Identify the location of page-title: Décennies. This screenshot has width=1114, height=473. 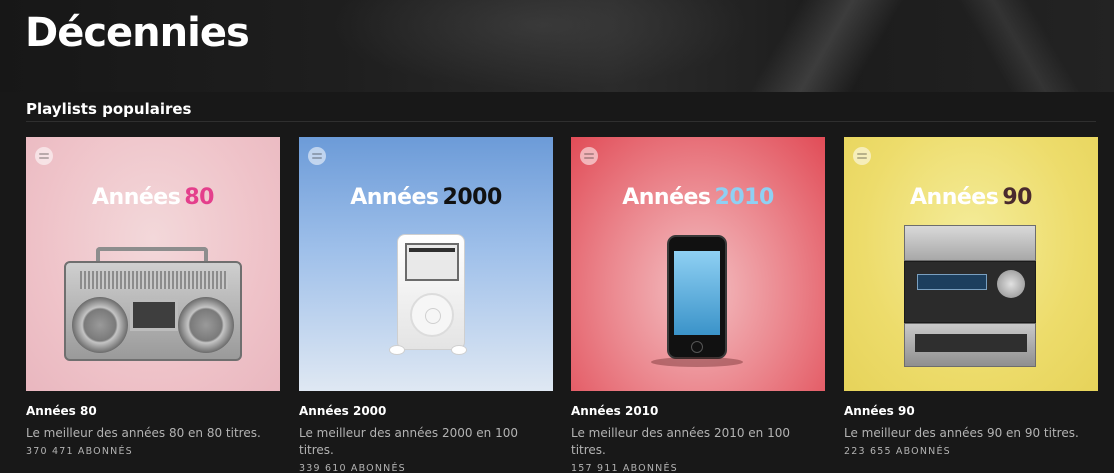
(137, 33).